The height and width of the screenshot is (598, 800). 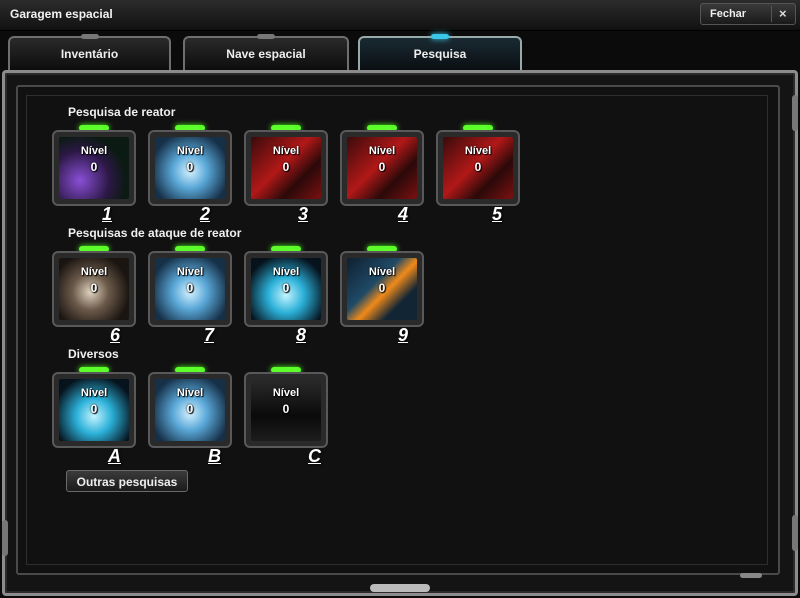 I want to click on research-slot-1: Nível 0 1, so click(x=94, y=174).